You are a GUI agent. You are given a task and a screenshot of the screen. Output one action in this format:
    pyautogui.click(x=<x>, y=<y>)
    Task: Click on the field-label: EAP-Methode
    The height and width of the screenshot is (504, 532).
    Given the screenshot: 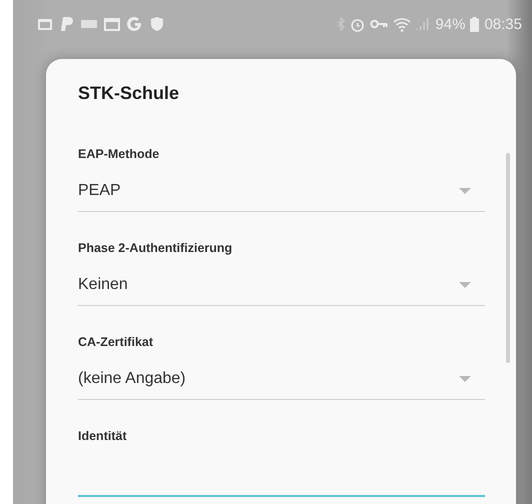 What is the action you would take?
    pyautogui.click(x=119, y=154)
    